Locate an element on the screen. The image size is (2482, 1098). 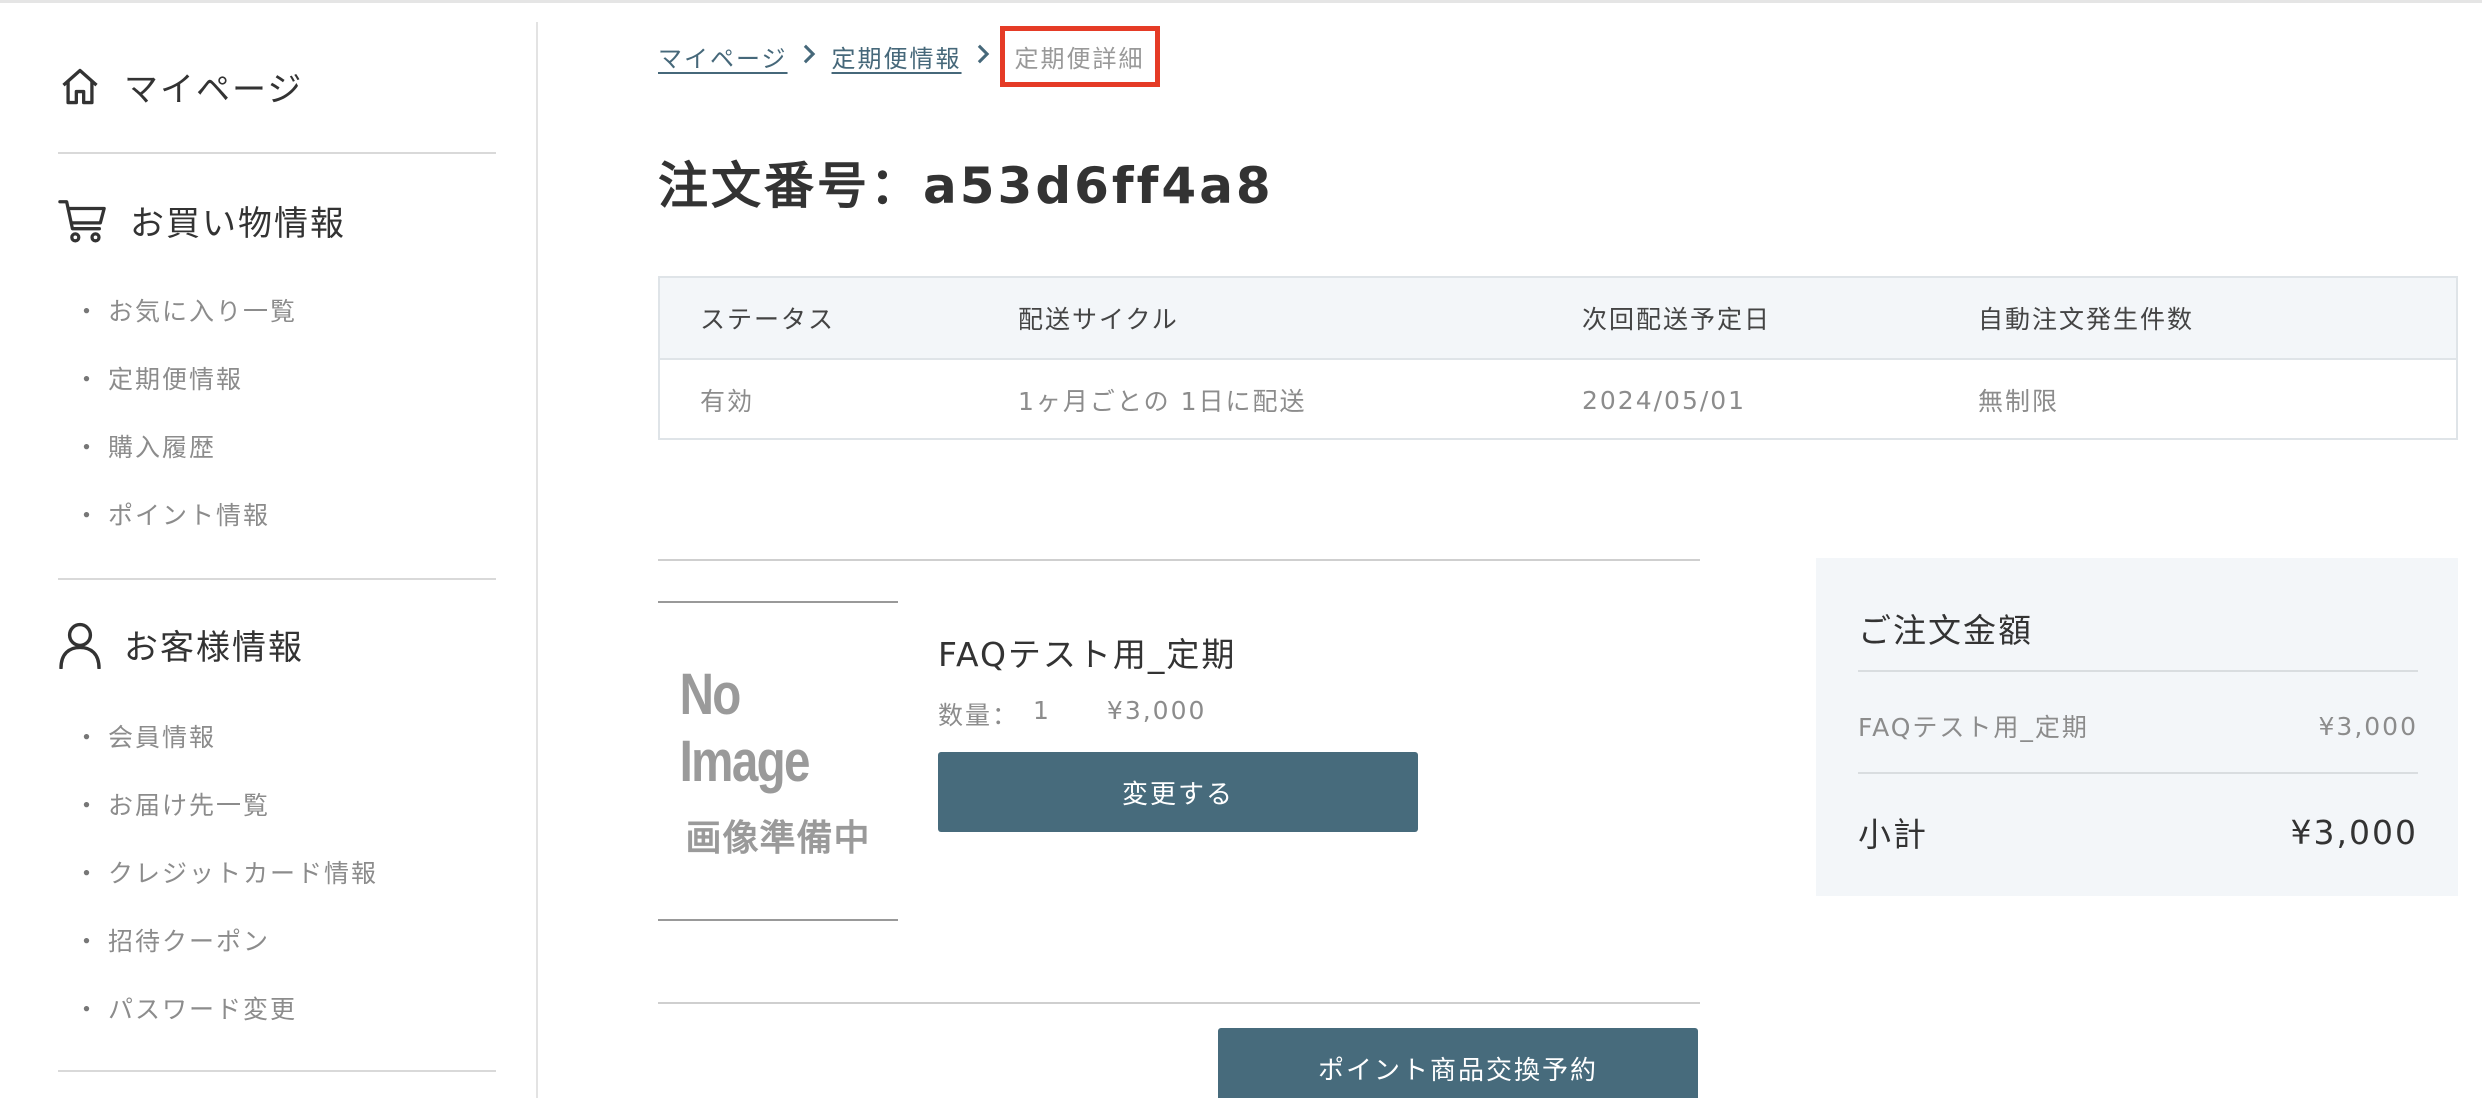
qty-value: 1 is located at coordinates (1042, 710).